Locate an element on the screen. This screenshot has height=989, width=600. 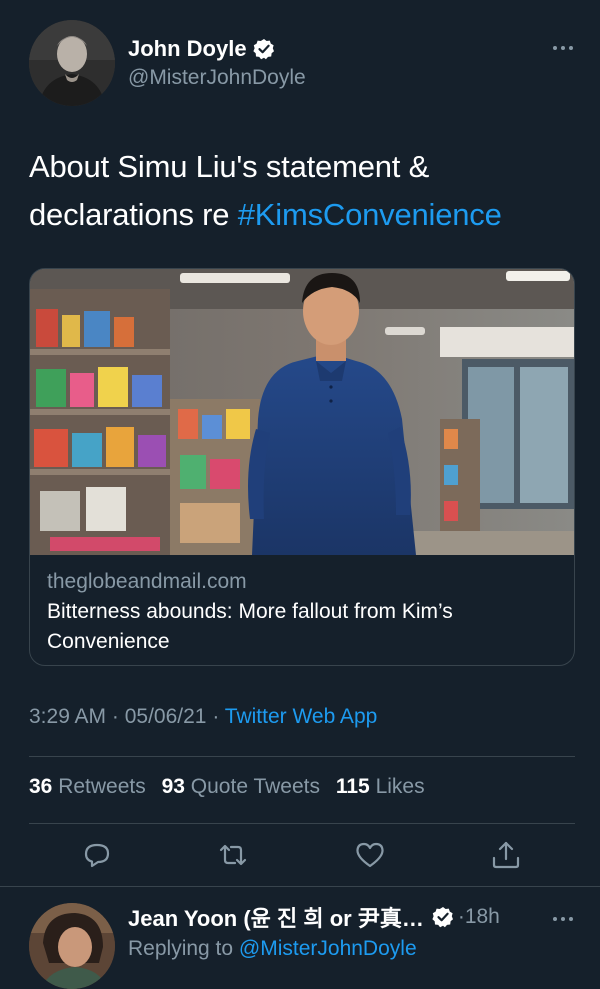
replying-to-mention: @MisterJohnDoyle is located at coordinates (328, 948).